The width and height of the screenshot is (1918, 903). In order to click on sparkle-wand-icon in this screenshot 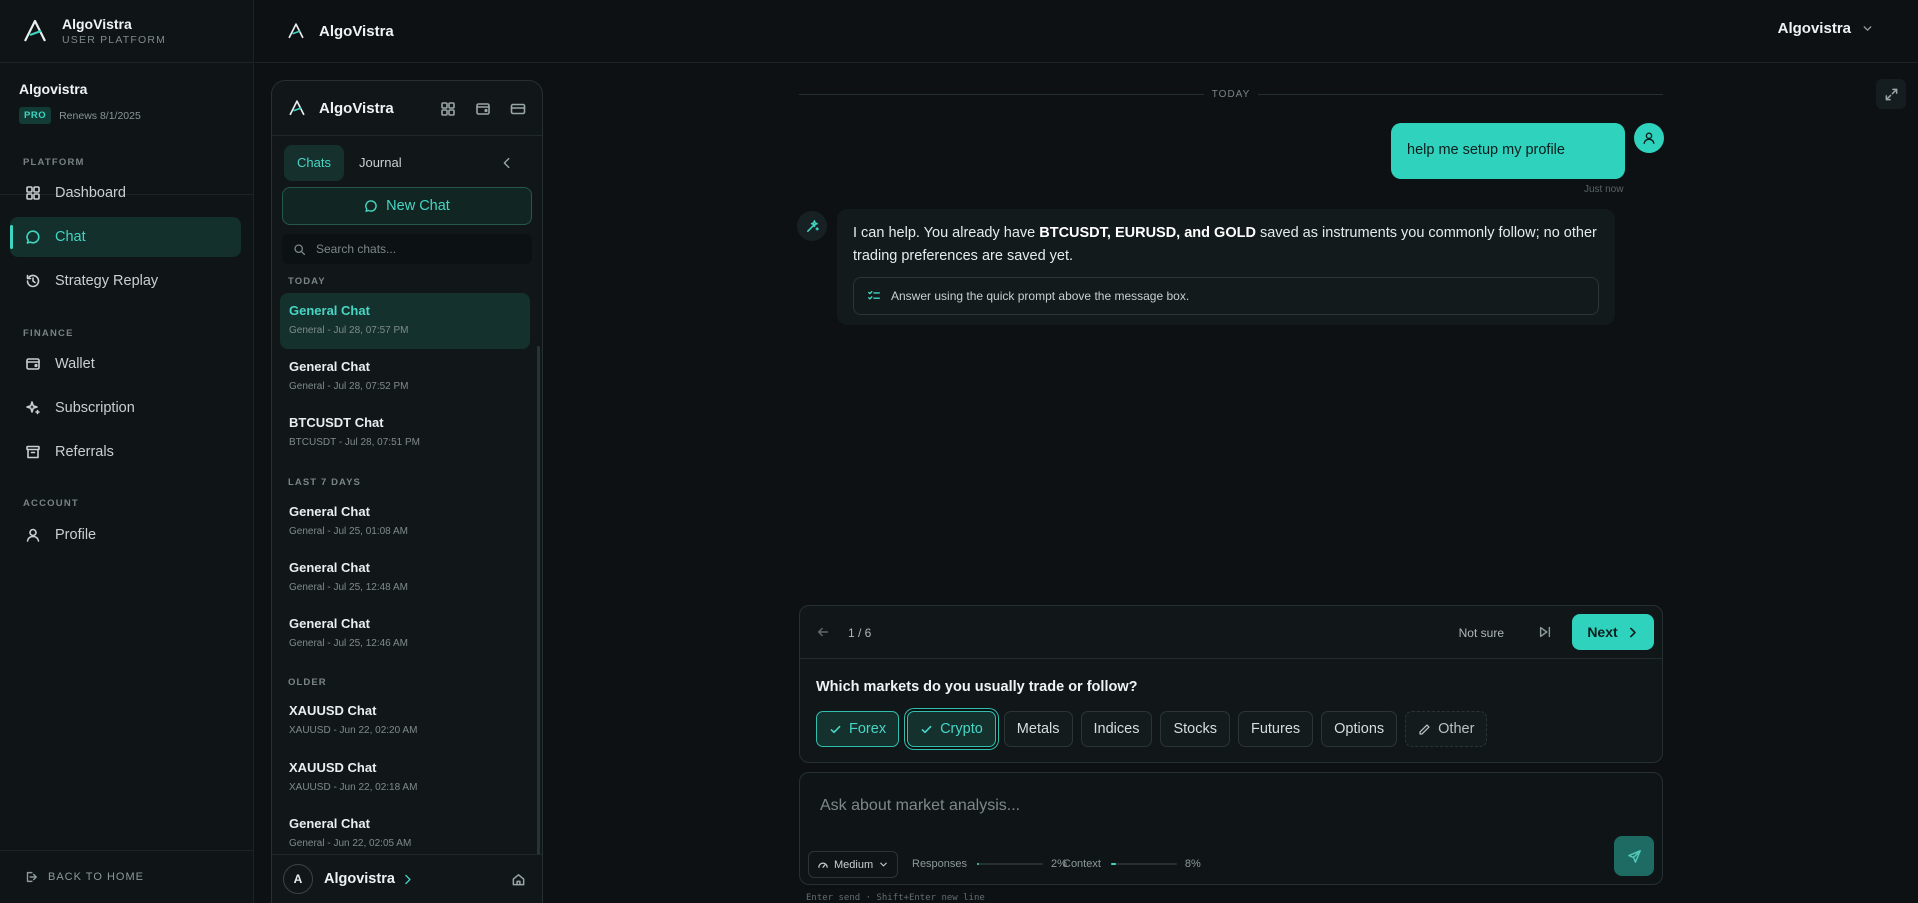, I will do `click(812, 225)`.